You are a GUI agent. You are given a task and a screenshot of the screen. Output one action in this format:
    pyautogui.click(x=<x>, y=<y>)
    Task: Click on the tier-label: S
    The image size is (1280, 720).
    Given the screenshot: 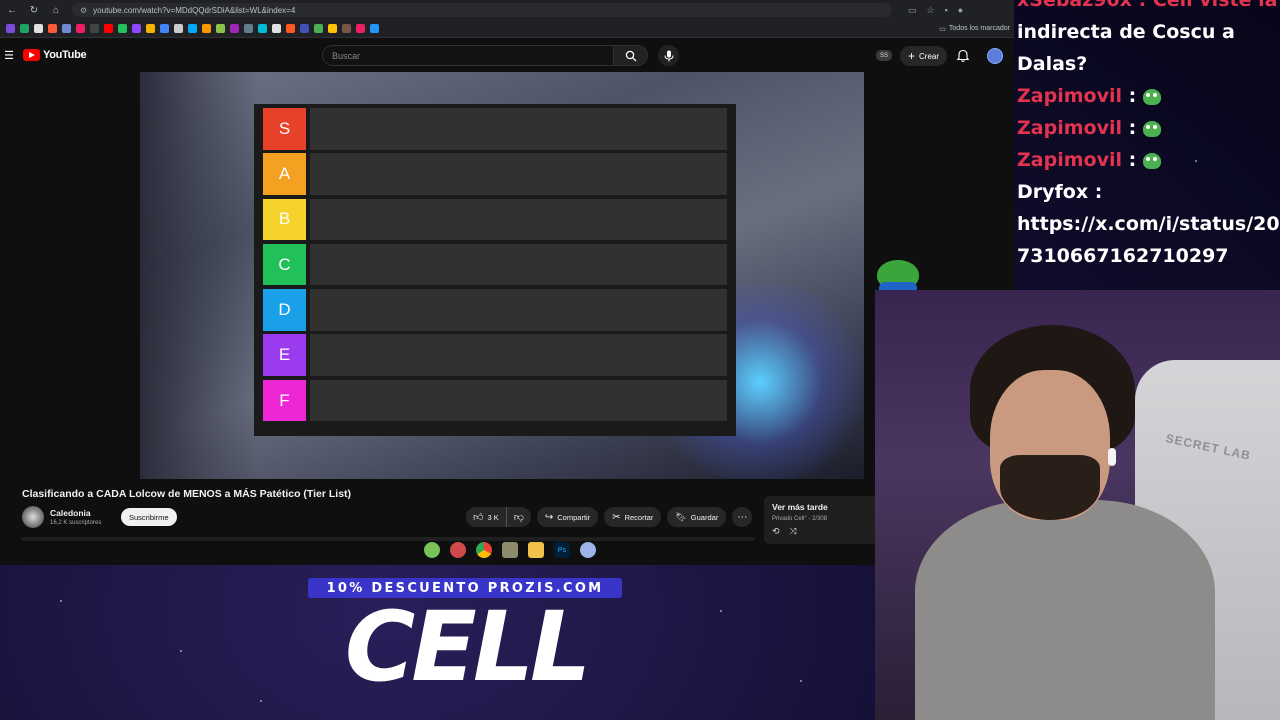 What is the action you would take?
    pyautogui.click(x=284, y=129)
    